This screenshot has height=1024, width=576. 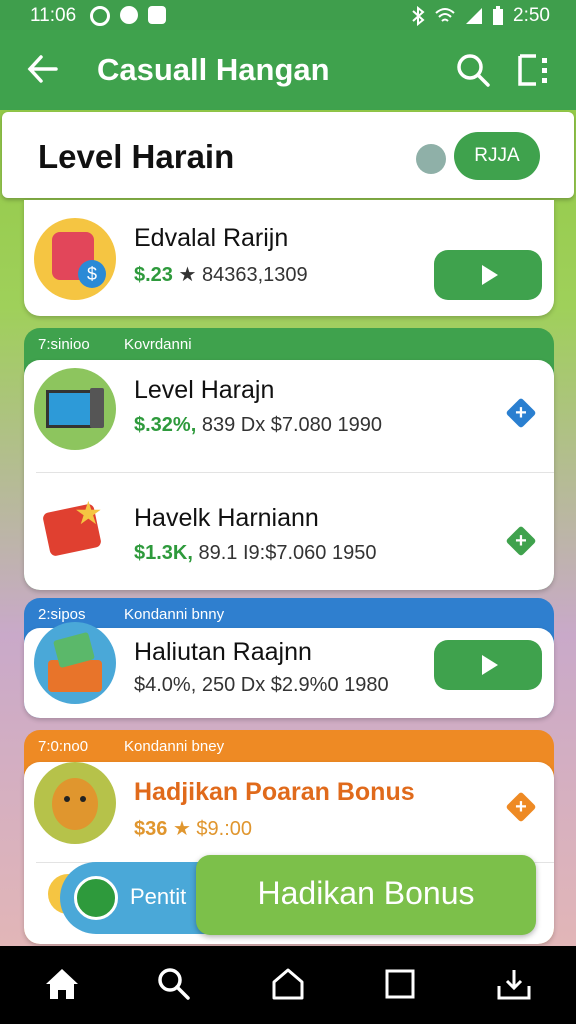 I want to click on basket-icon, so click(x=75, y=663).